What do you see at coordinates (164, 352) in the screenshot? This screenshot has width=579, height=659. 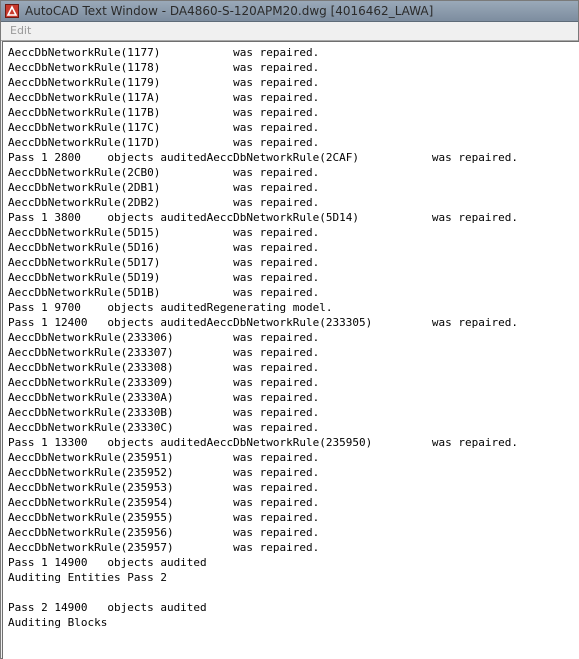 I see `console-line: AeccDbNetworkRule(233307) was repaired.` at bounding box center [164, 352].